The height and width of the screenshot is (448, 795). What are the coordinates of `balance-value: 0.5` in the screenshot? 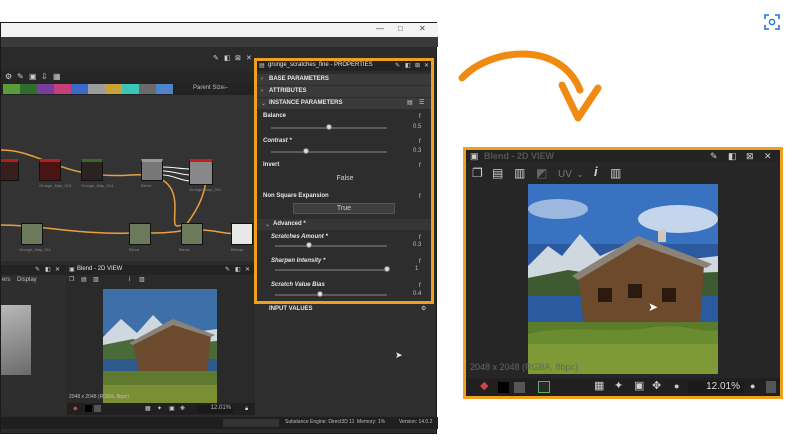 It's located at (417, 127).